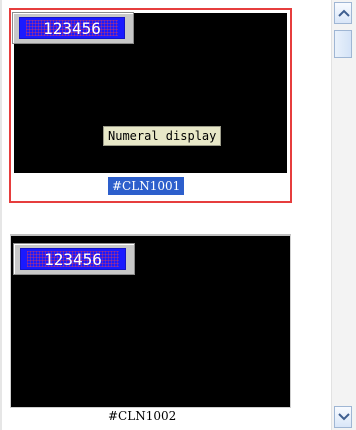 The image size is (356, 430). I want to click on panel-edge, so click(1, 215).